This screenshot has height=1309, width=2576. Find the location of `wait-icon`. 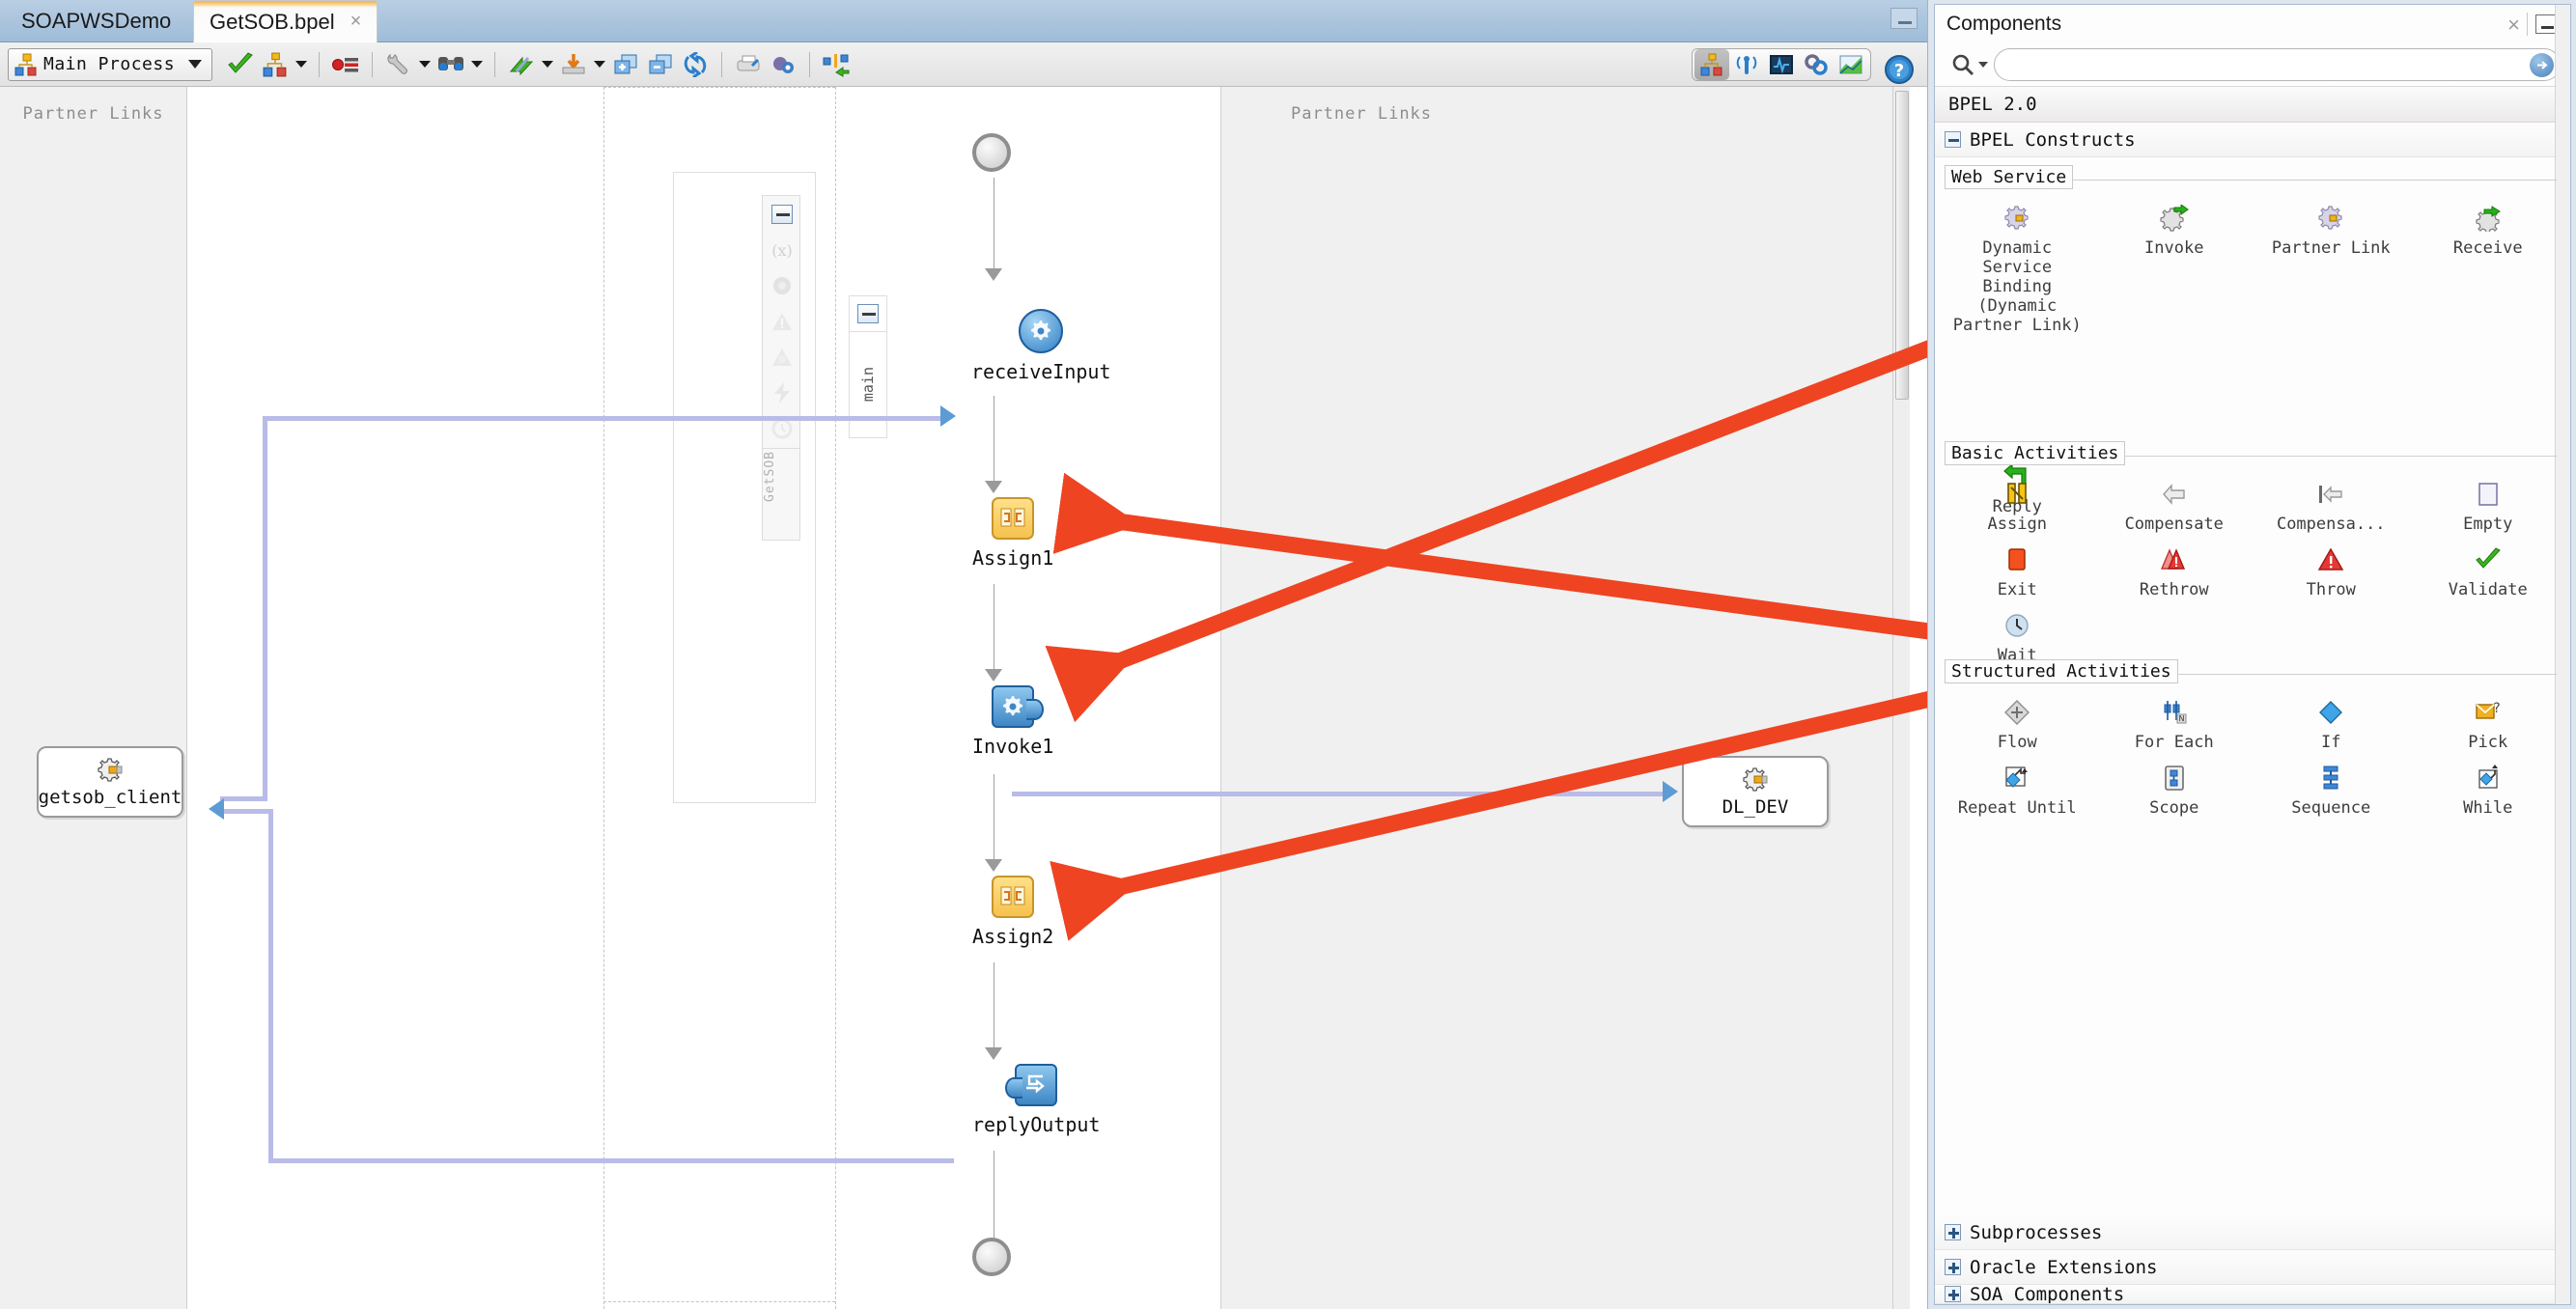

wait-icon is located at coordinates (2017, 625).